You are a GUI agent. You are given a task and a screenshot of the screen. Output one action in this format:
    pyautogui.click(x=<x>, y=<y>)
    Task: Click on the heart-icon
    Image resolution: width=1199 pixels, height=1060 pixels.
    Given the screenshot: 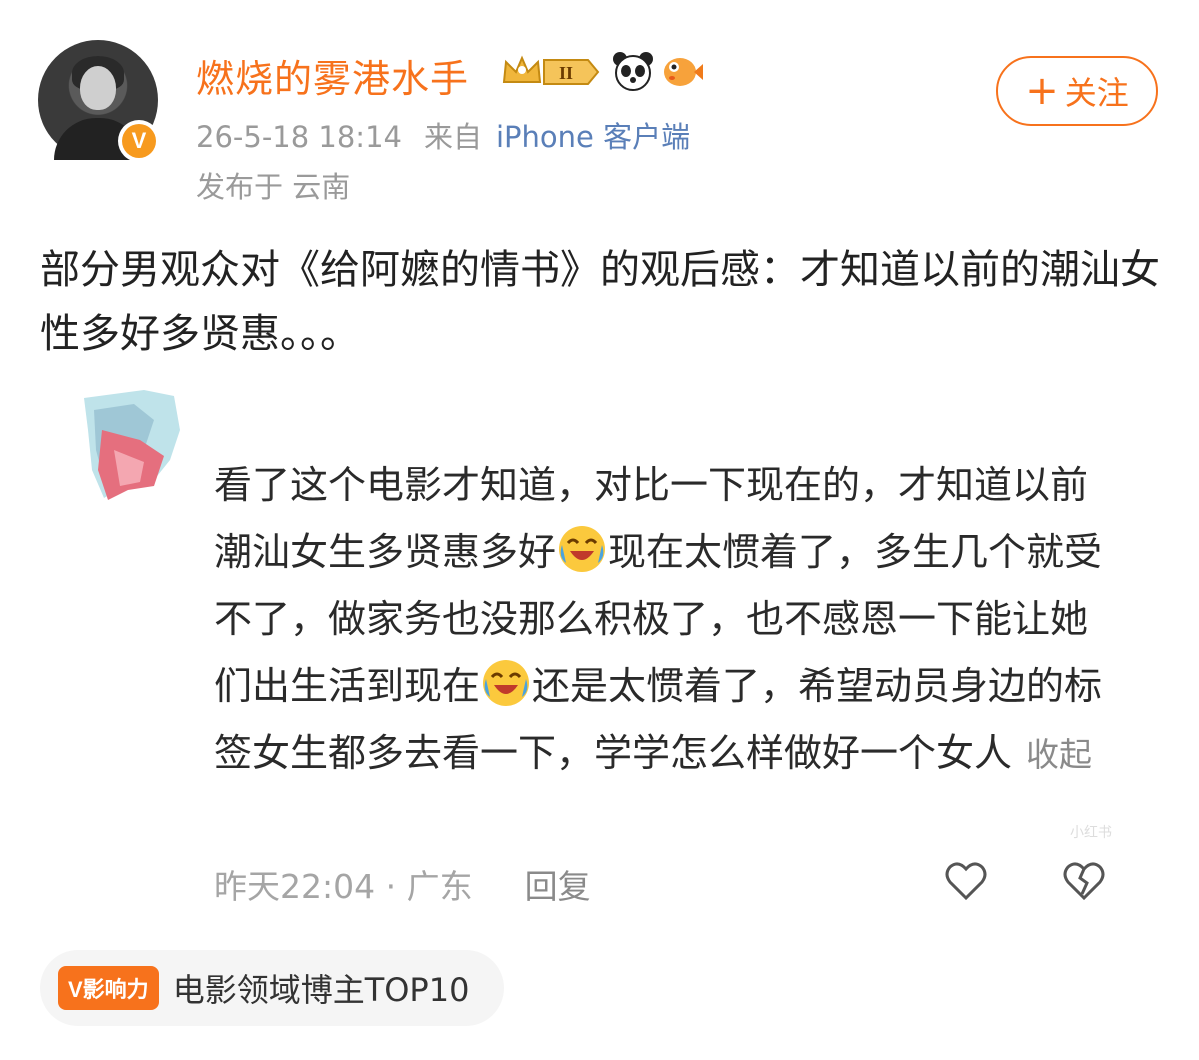 What is the action you would take?
    pyautogui.click(x=966, y=880)
    